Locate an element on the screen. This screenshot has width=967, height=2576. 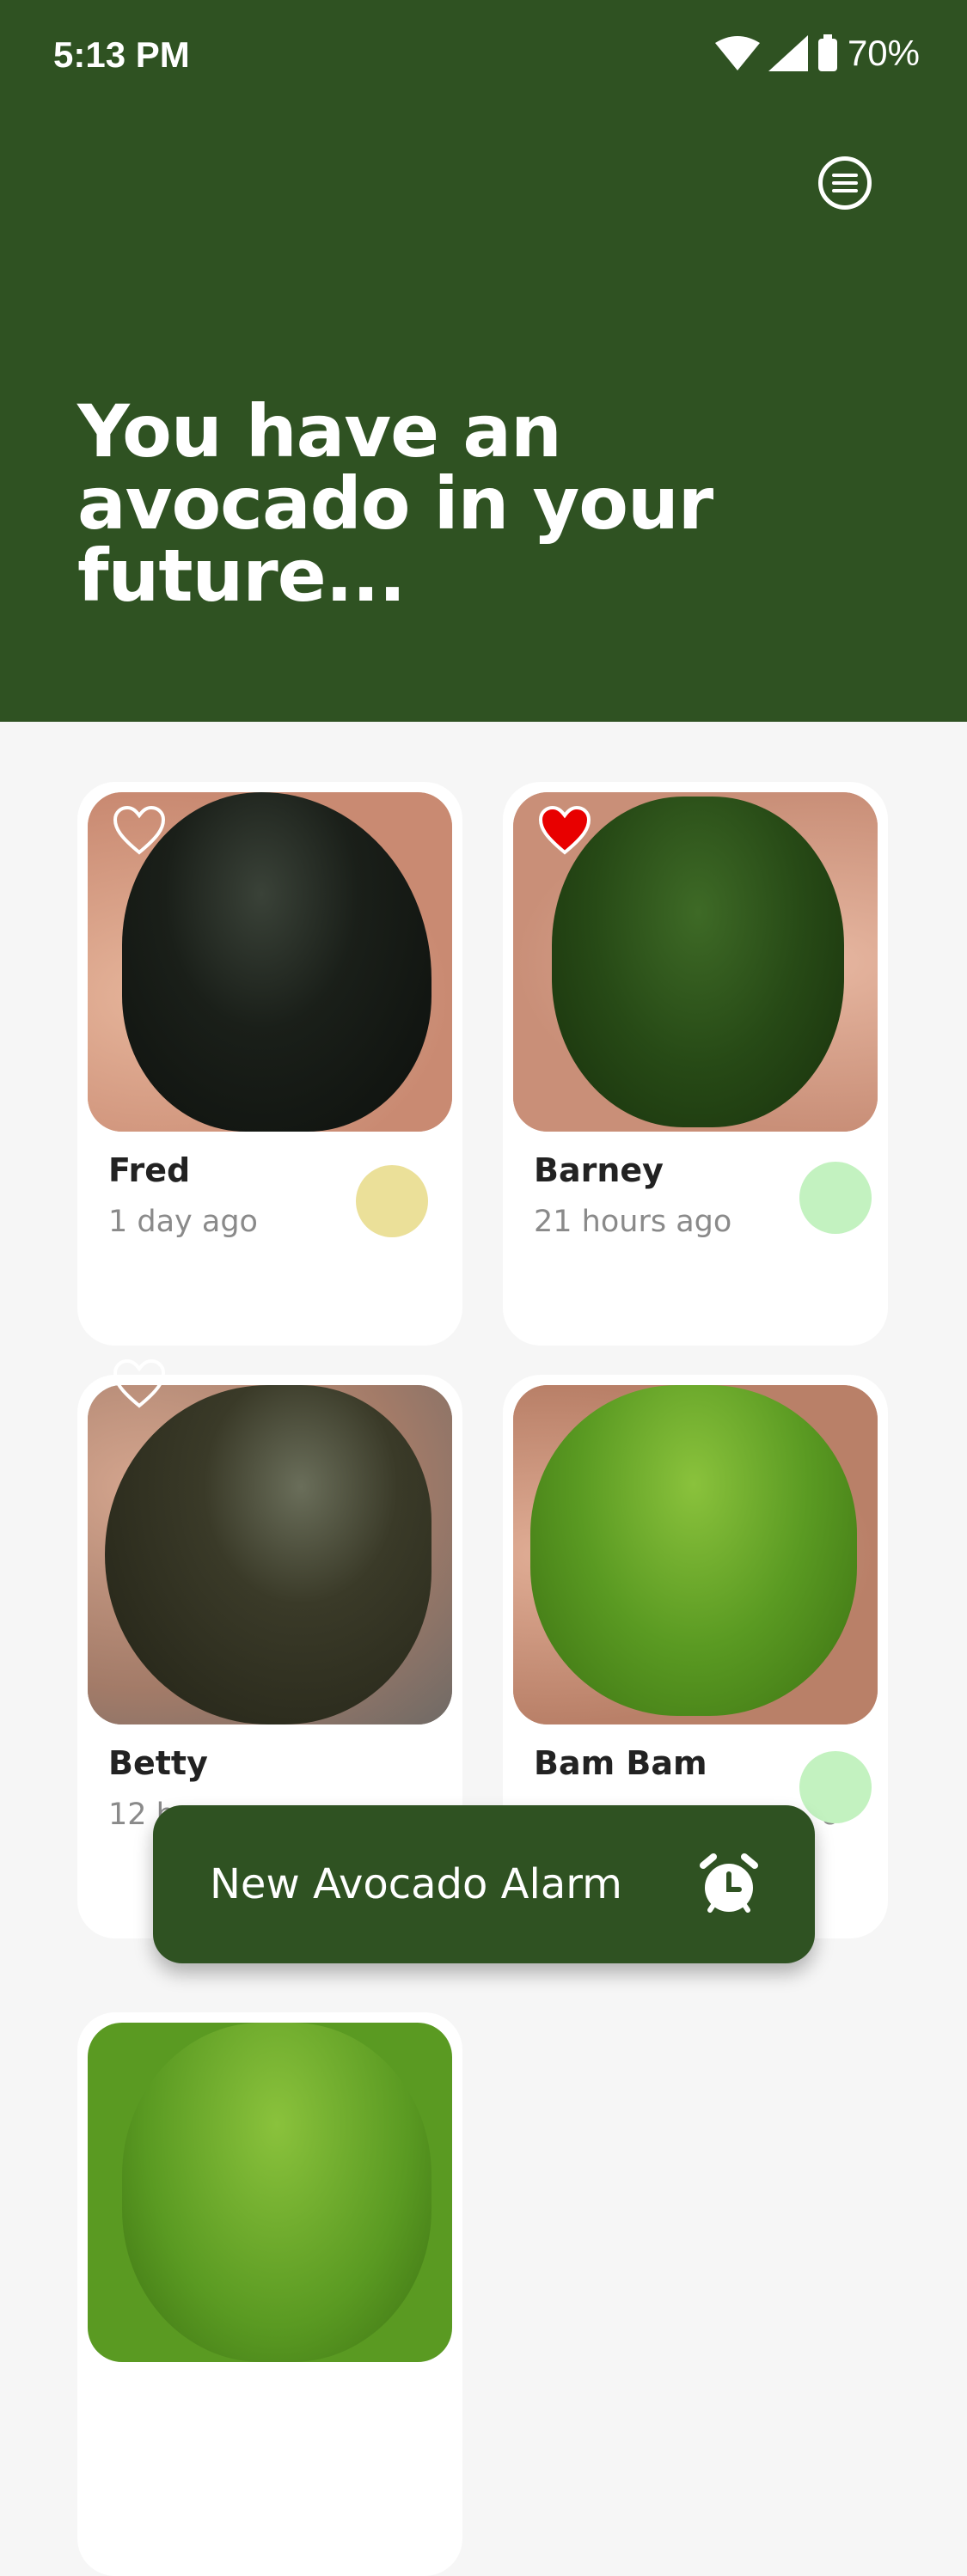
avocado-card: Fred 1 day ago is located at coordinates (269, 1064).